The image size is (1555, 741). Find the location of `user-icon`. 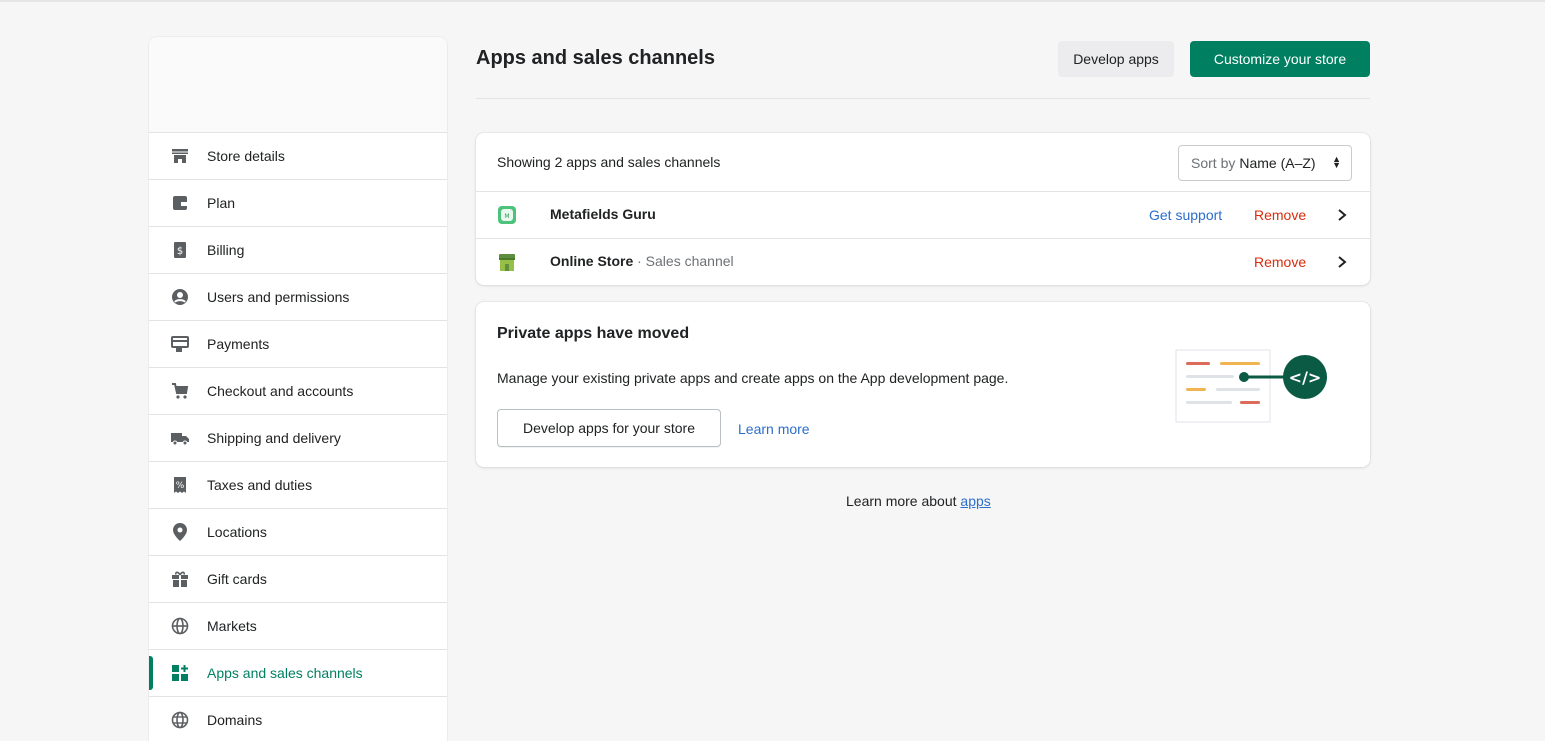

user-icon is located at coordinates (180, 297).